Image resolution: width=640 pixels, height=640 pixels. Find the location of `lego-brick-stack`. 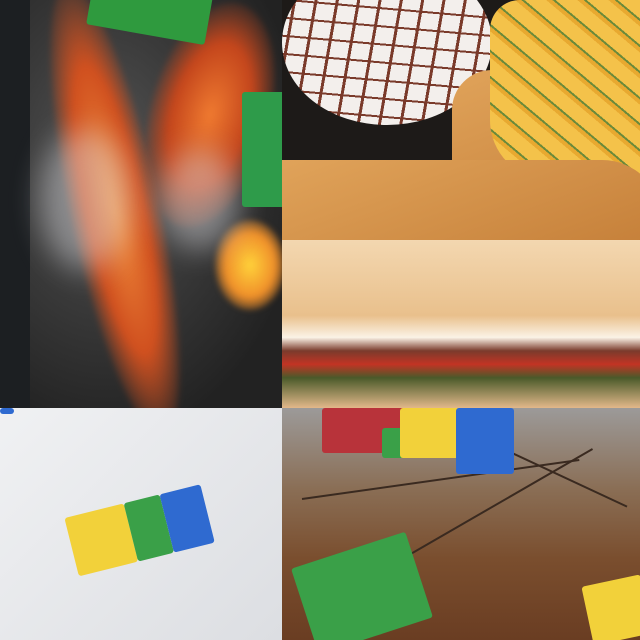

lego-brick-stack is located at coordinates (141, 539).